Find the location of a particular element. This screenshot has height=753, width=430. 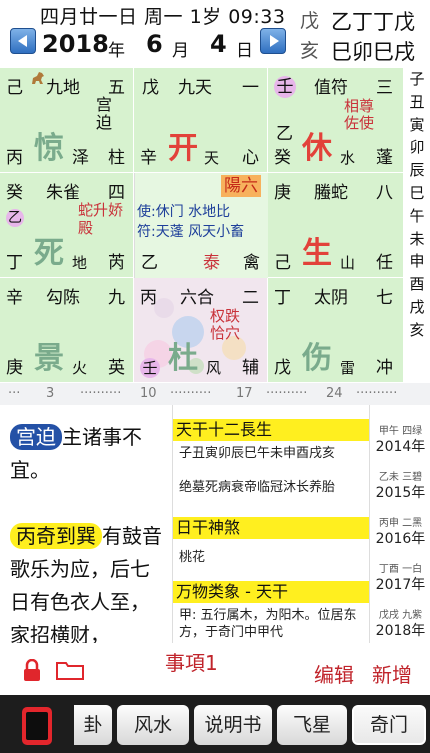

palace-star-char: 地 is located at coordinates (80, 263).